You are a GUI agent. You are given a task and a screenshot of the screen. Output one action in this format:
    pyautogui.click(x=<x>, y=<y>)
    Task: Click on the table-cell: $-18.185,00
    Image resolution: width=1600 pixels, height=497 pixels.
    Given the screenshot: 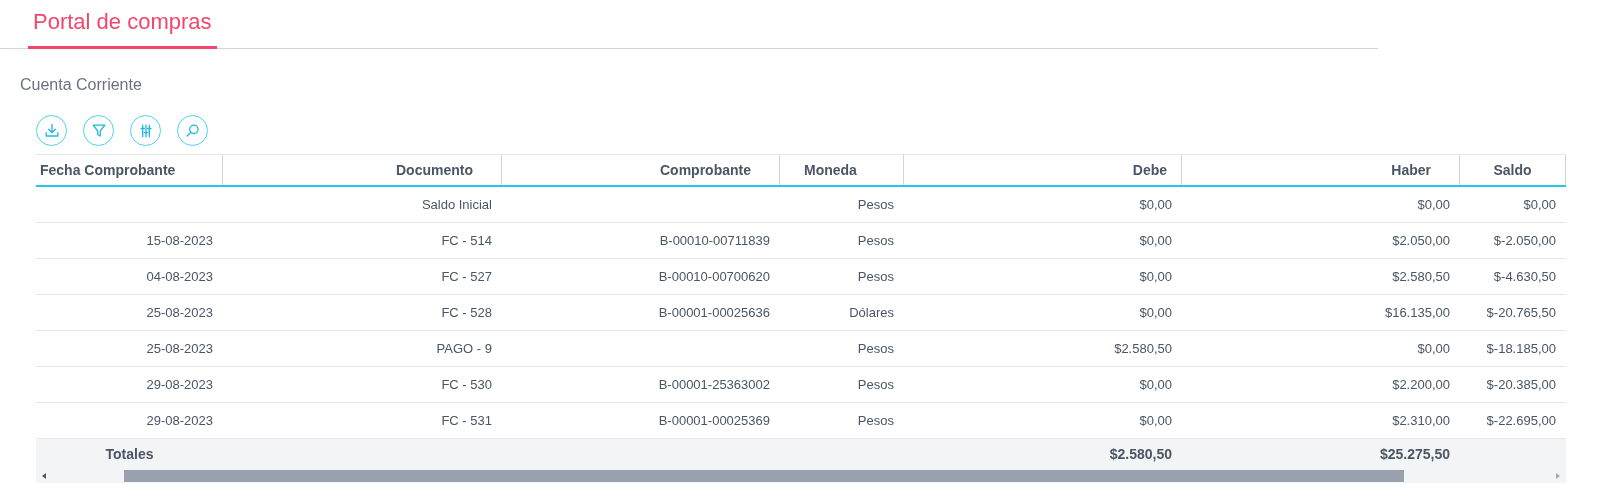 What is the action you would take?
    pyautogui.click(x=1521, y=348)
    